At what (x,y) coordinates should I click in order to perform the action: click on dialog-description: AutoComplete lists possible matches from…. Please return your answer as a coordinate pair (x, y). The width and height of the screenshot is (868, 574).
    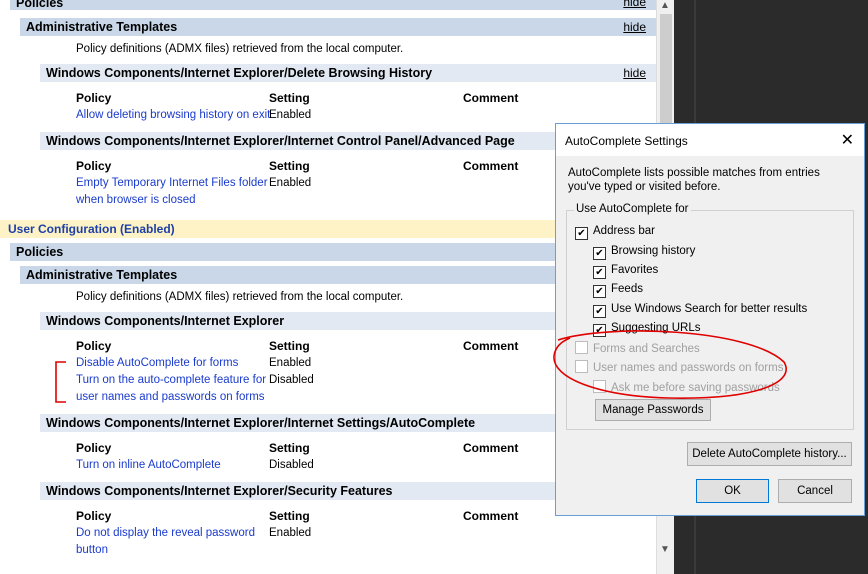
    Looking at the image, I should click on (694, 180).